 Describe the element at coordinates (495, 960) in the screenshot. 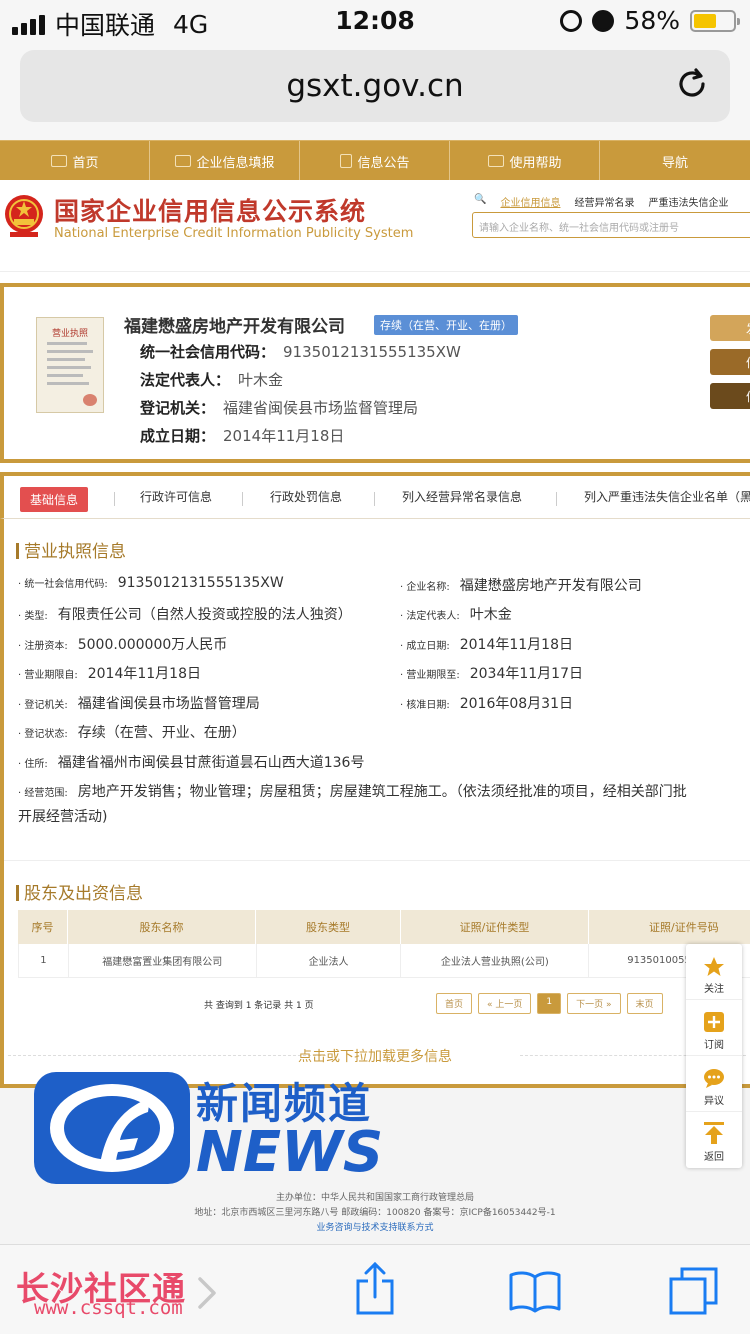

I see `cell: 企业法人营业执照(公司)` at that location.